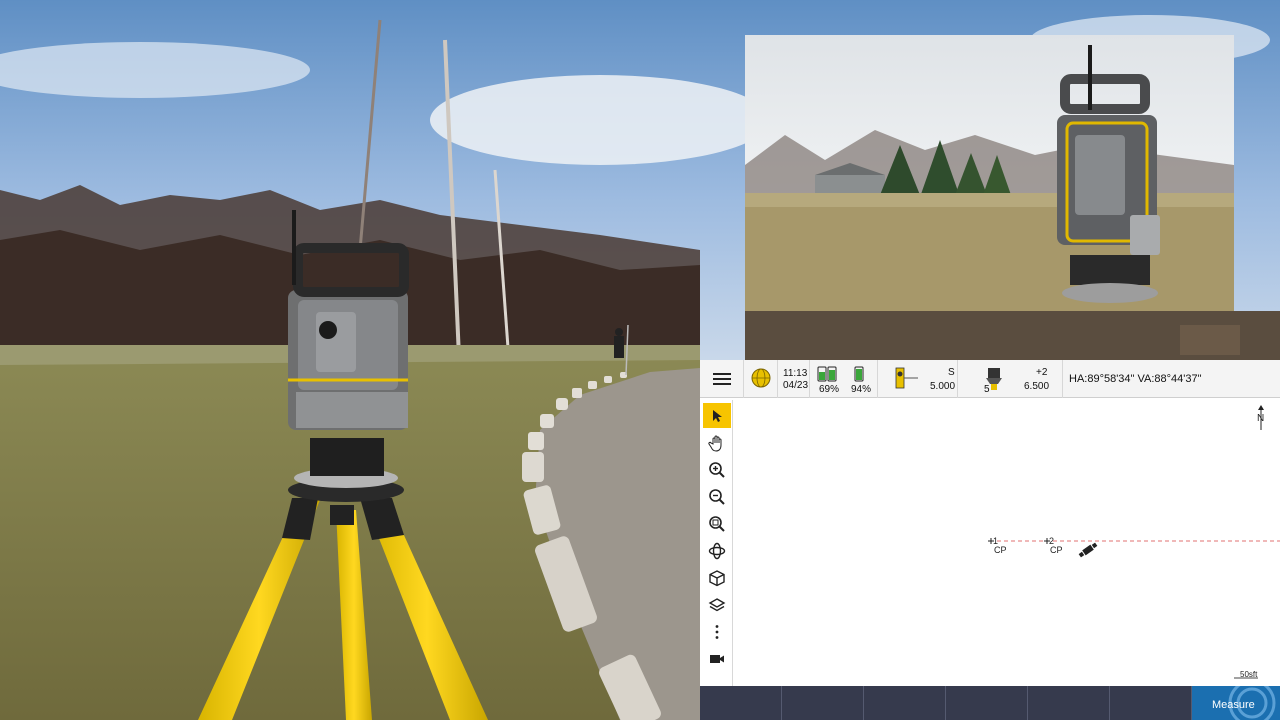  I want to click on inset-video, so click(989, 173).